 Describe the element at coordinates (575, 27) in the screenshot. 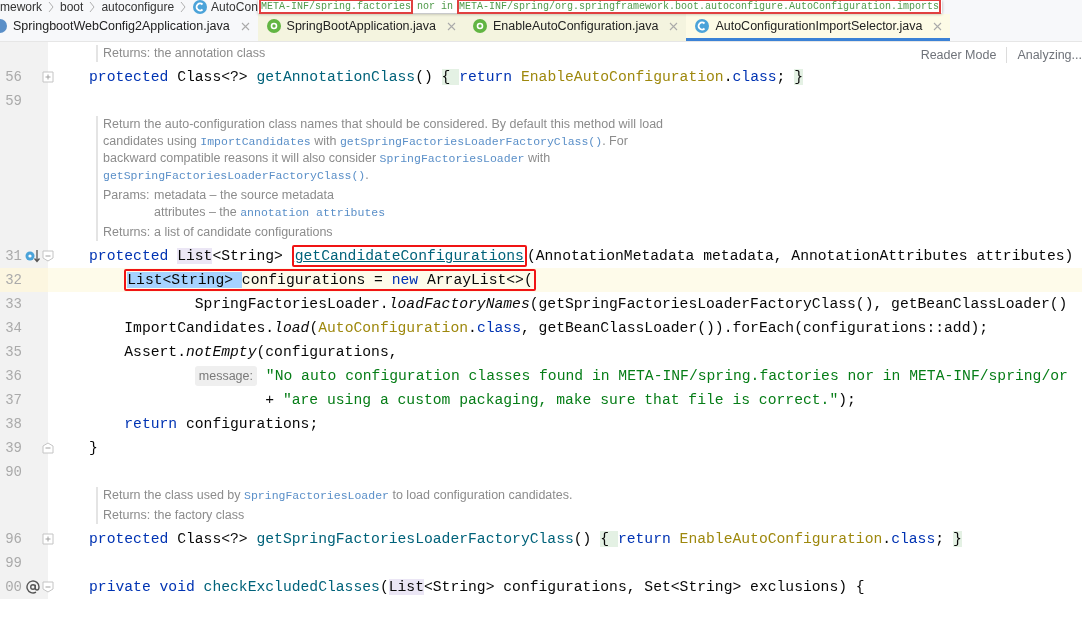

I see `editor-tab: EnableAutoConfiguration.java` at that location.